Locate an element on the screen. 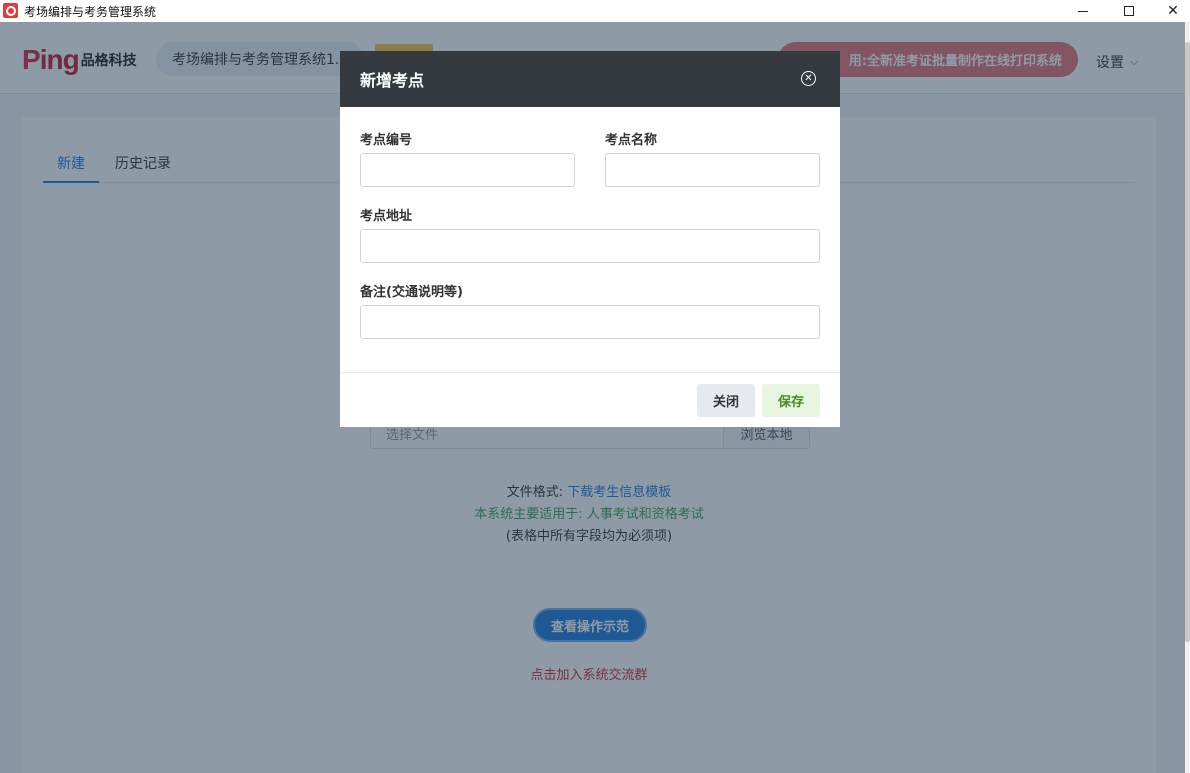 Image resolution: width=1190 pixels, height=773 pixels. site-note-input is located at coordinates (590, 322).